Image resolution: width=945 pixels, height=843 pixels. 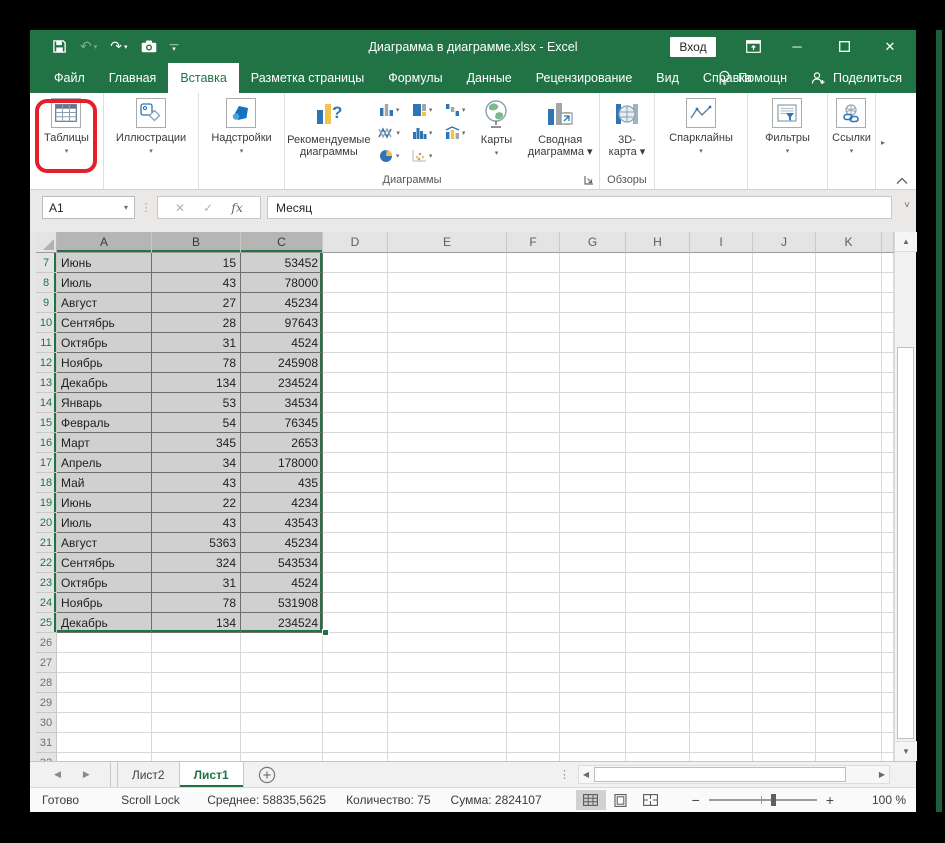 I want to click on cell: 245908, so click(x=282, y=363).